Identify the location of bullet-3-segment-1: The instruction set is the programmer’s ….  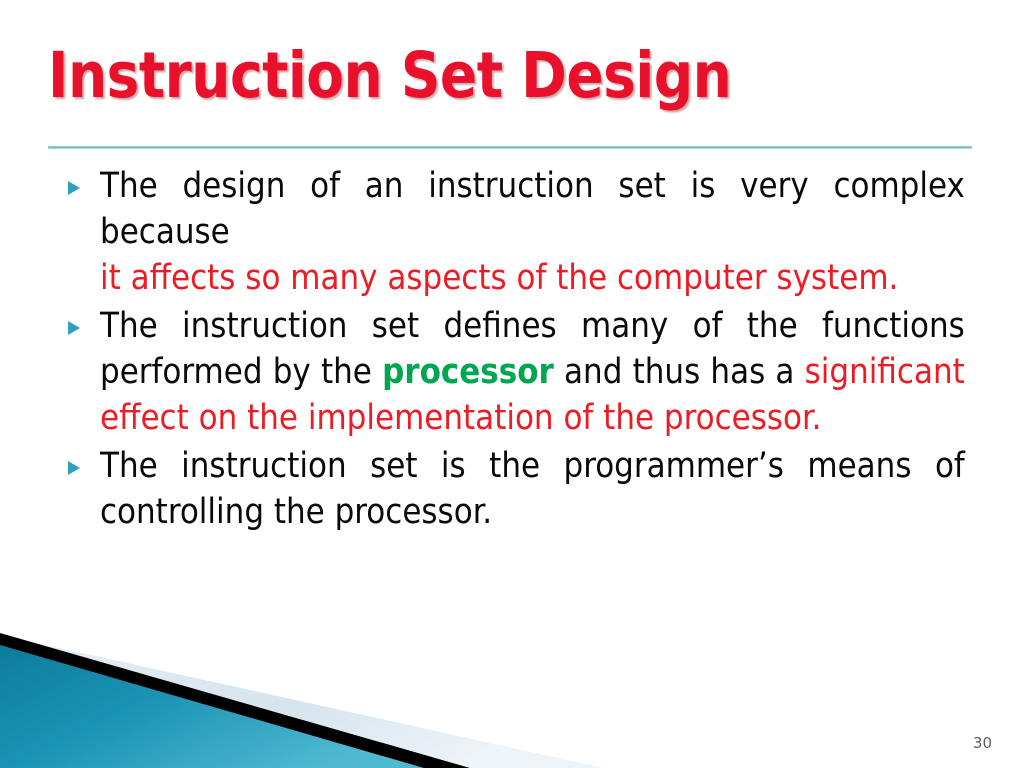
(532, 489).